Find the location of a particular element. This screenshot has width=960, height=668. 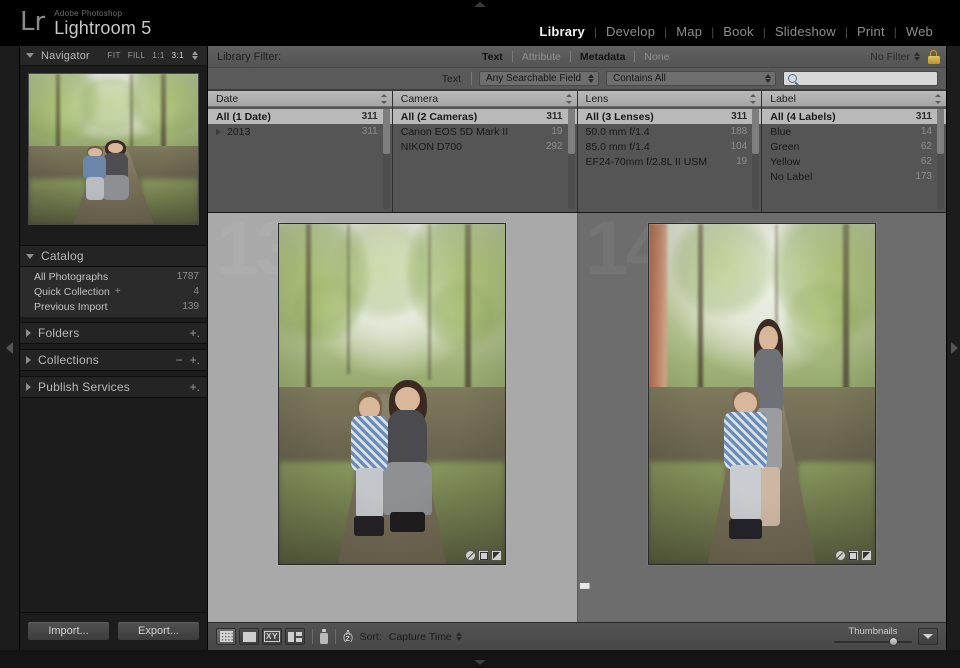

remove-collection-icon: − is located at coordinates (179, 360).